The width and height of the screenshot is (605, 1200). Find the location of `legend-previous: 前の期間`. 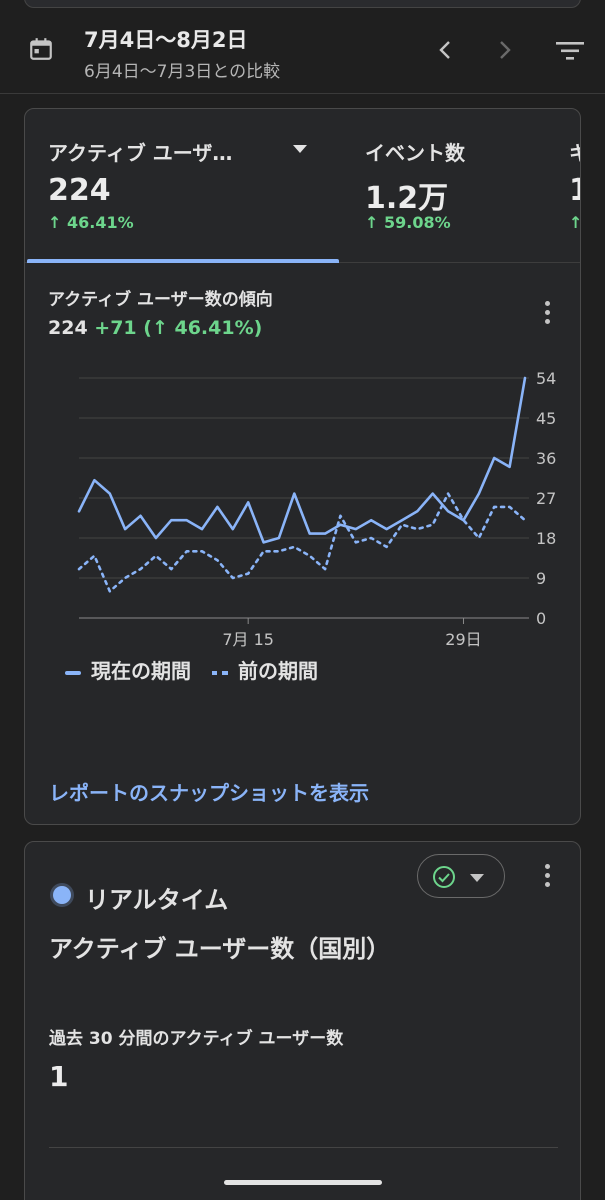

legend-previous: 前の期間 is located at coordinates (264, 669).